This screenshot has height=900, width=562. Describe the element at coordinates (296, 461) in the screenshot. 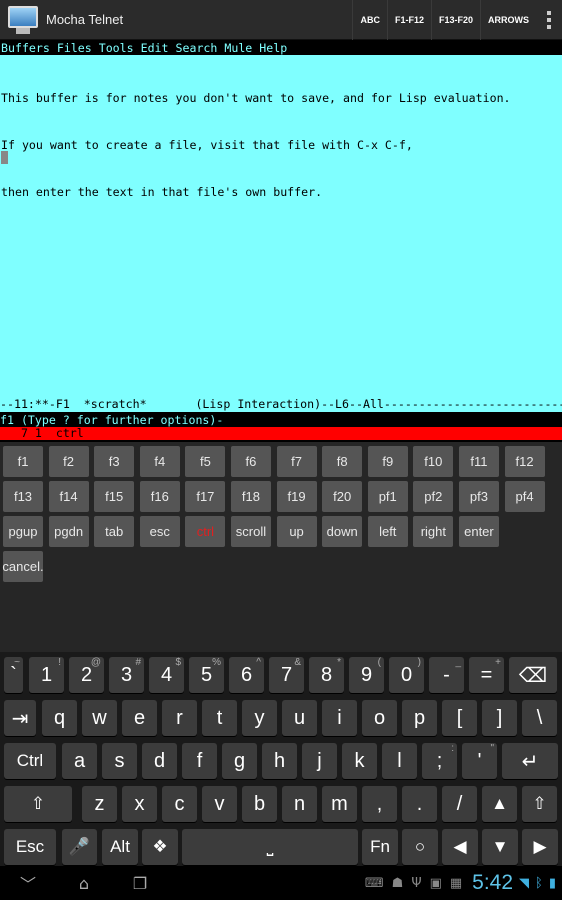

I see `fkey-f7: f7` at that location.